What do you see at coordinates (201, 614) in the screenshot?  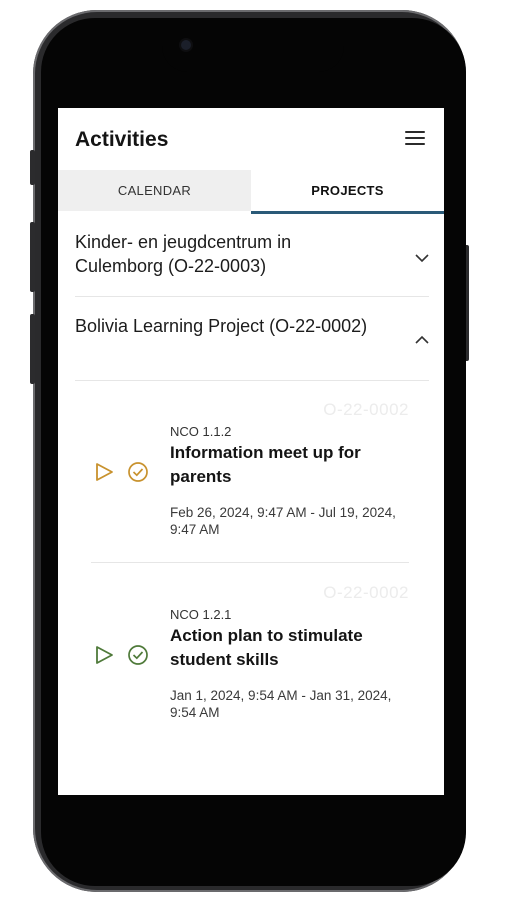 I see `activity-nco: NCO 1.2.1` at bounding box center [201, 614].